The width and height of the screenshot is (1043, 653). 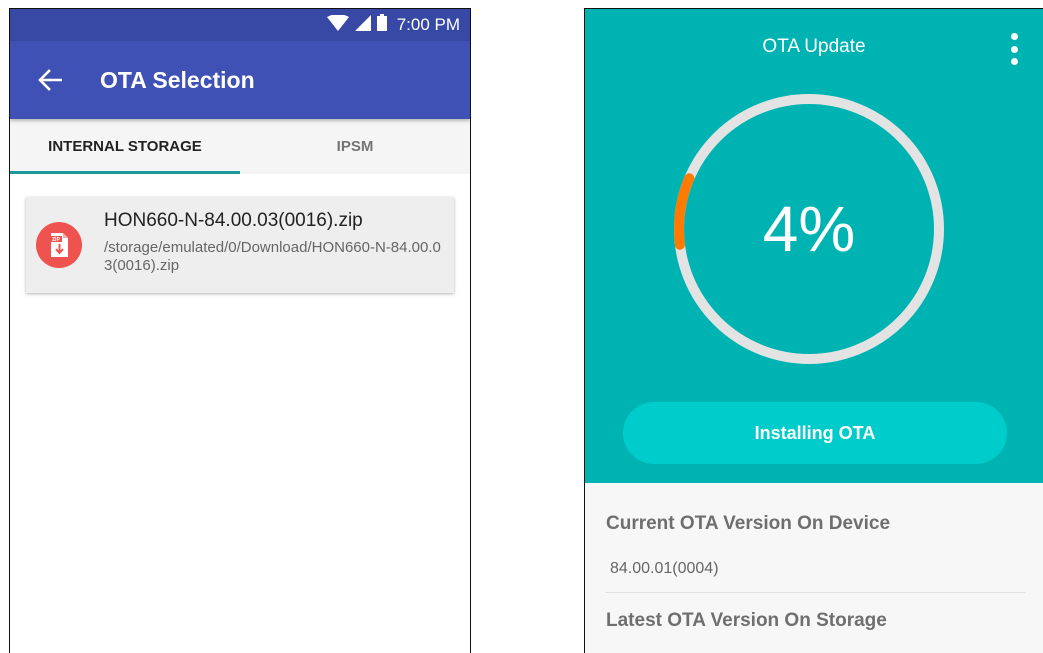 I want to click on current-version-value: 84.00.01(0004), so click(x=664, y=568).